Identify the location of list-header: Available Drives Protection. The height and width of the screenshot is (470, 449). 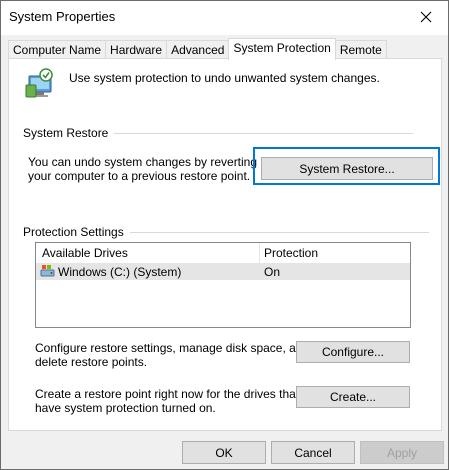
(223, 253).